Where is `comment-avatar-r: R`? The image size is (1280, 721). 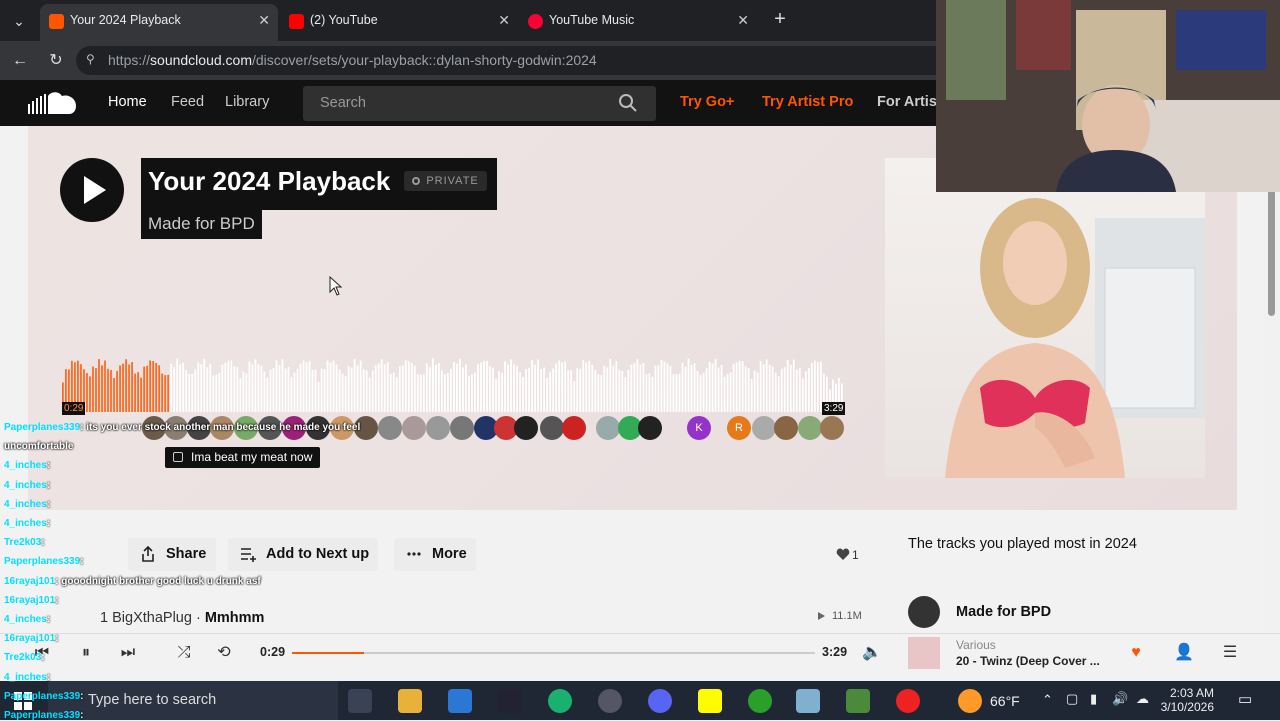 comment-avatar-r: R is located at coordinates (739, 428).